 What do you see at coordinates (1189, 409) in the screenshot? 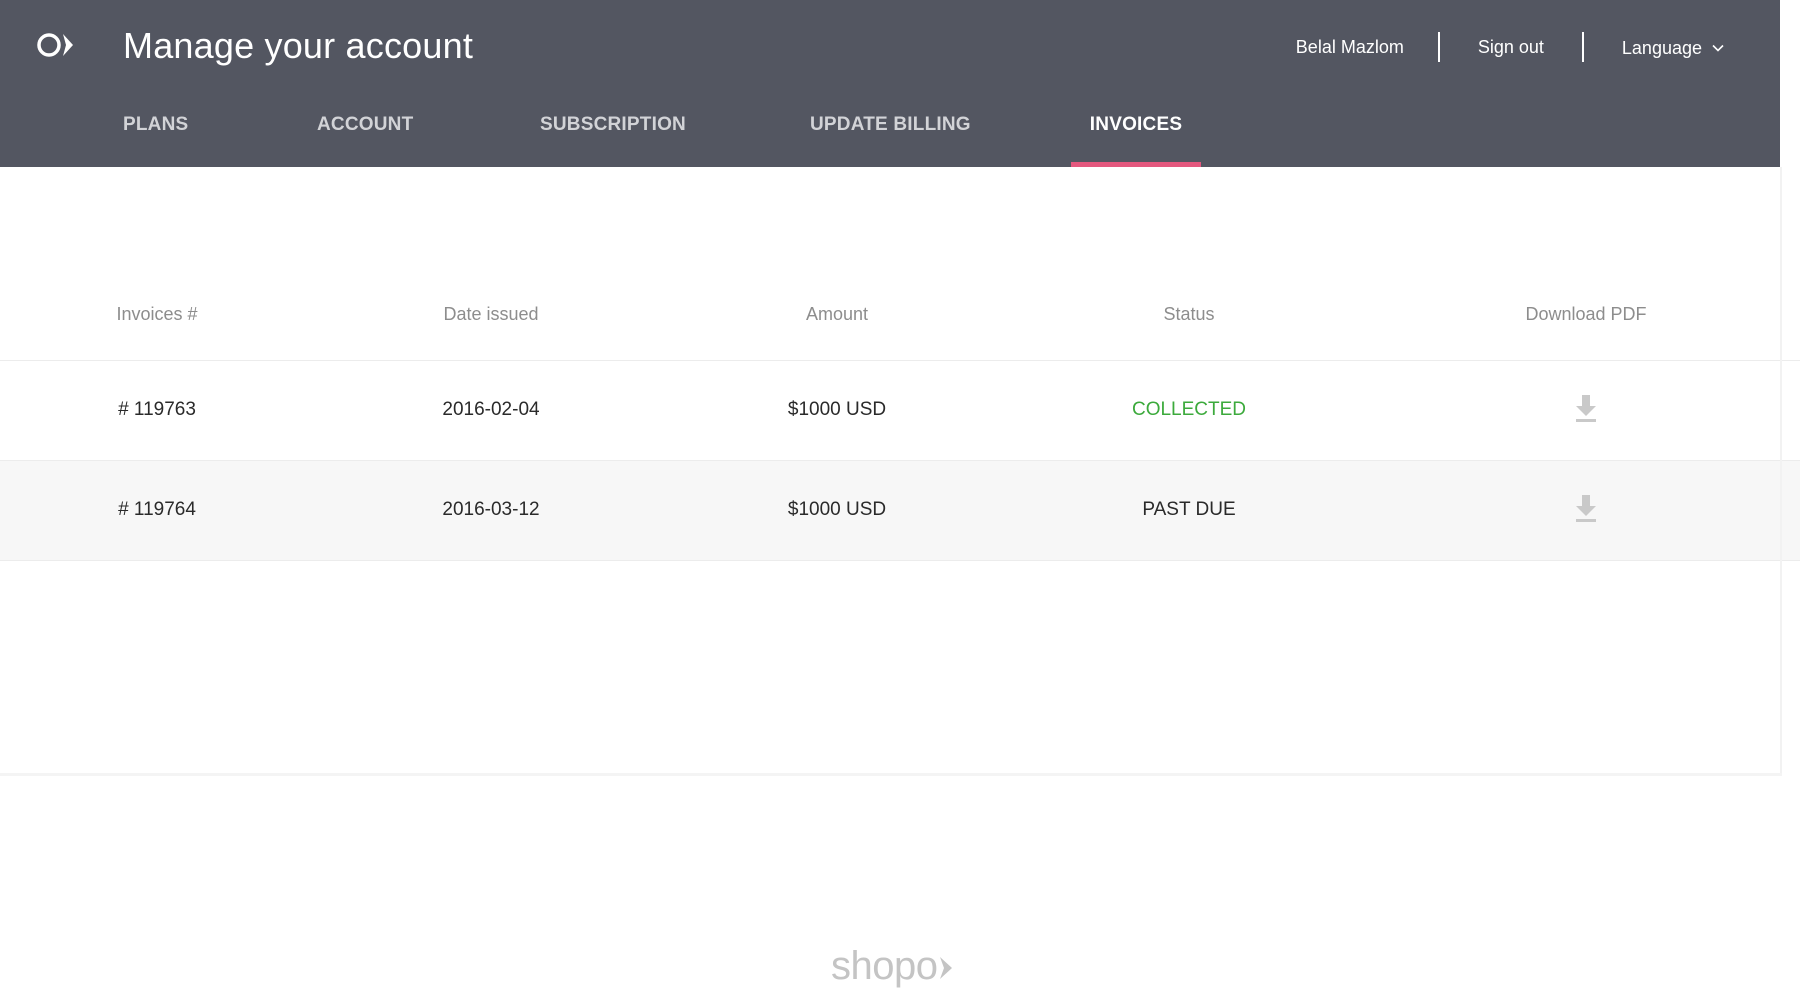
I see `status-badge: COLLECTED` at bounding box center [1189, 409].